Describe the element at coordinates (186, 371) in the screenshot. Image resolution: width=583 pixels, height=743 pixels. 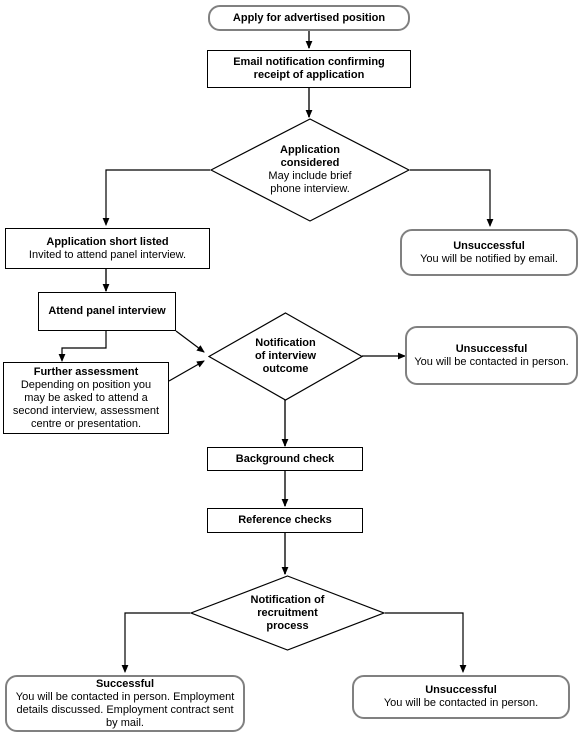
I see `edge-assessment-to-outcome` at that location.